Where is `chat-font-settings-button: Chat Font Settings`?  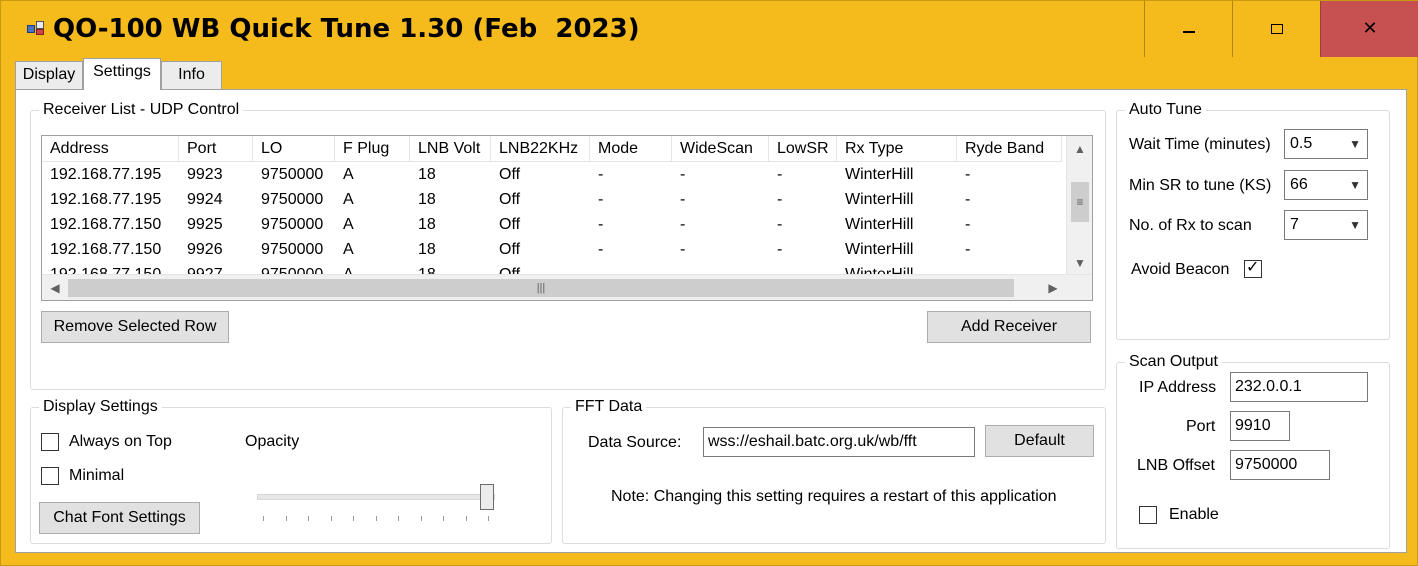 chat-font-settings-button: Chat Font Settings is located at coordinates (119, 518).